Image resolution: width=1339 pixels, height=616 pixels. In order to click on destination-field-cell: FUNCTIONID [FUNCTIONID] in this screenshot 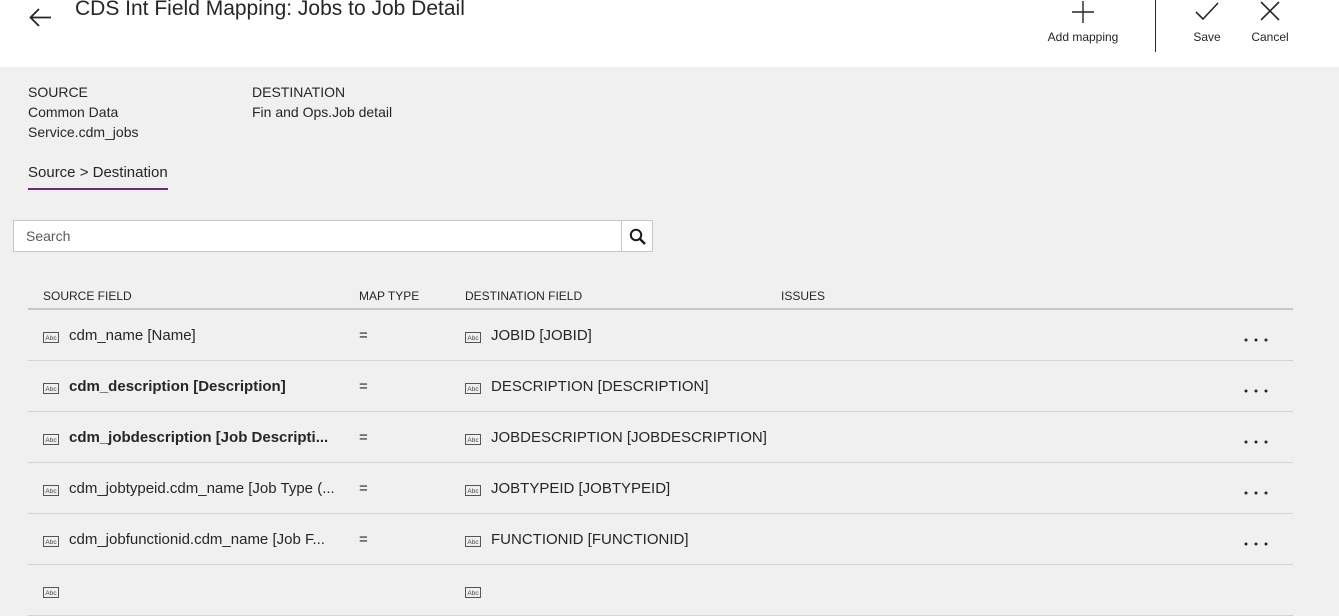, I will do `click(589, 540)`.